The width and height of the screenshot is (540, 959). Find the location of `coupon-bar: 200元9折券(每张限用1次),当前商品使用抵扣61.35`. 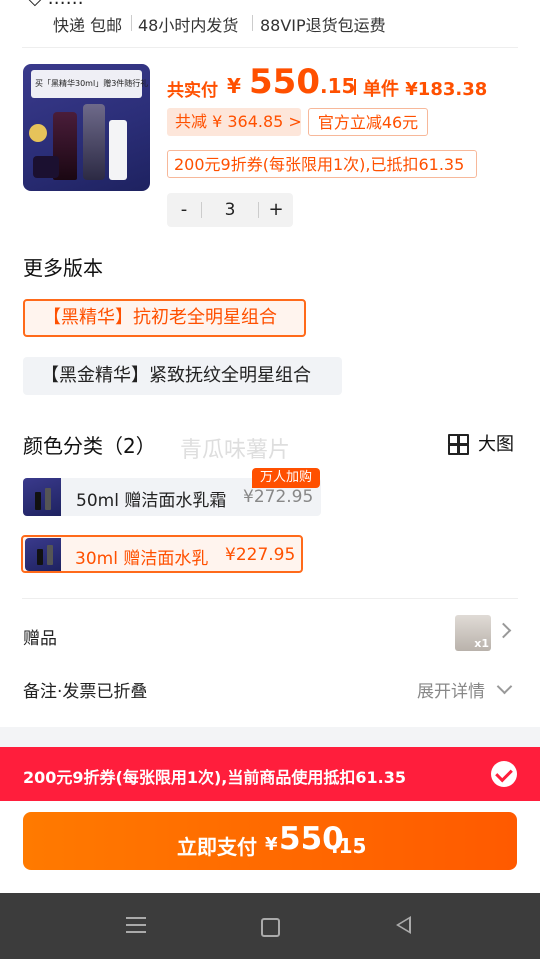

coupon-bar: 200元9折券(每张限用1次),当前商品使用抵扣61.35 is located at coordinates (270, 774).